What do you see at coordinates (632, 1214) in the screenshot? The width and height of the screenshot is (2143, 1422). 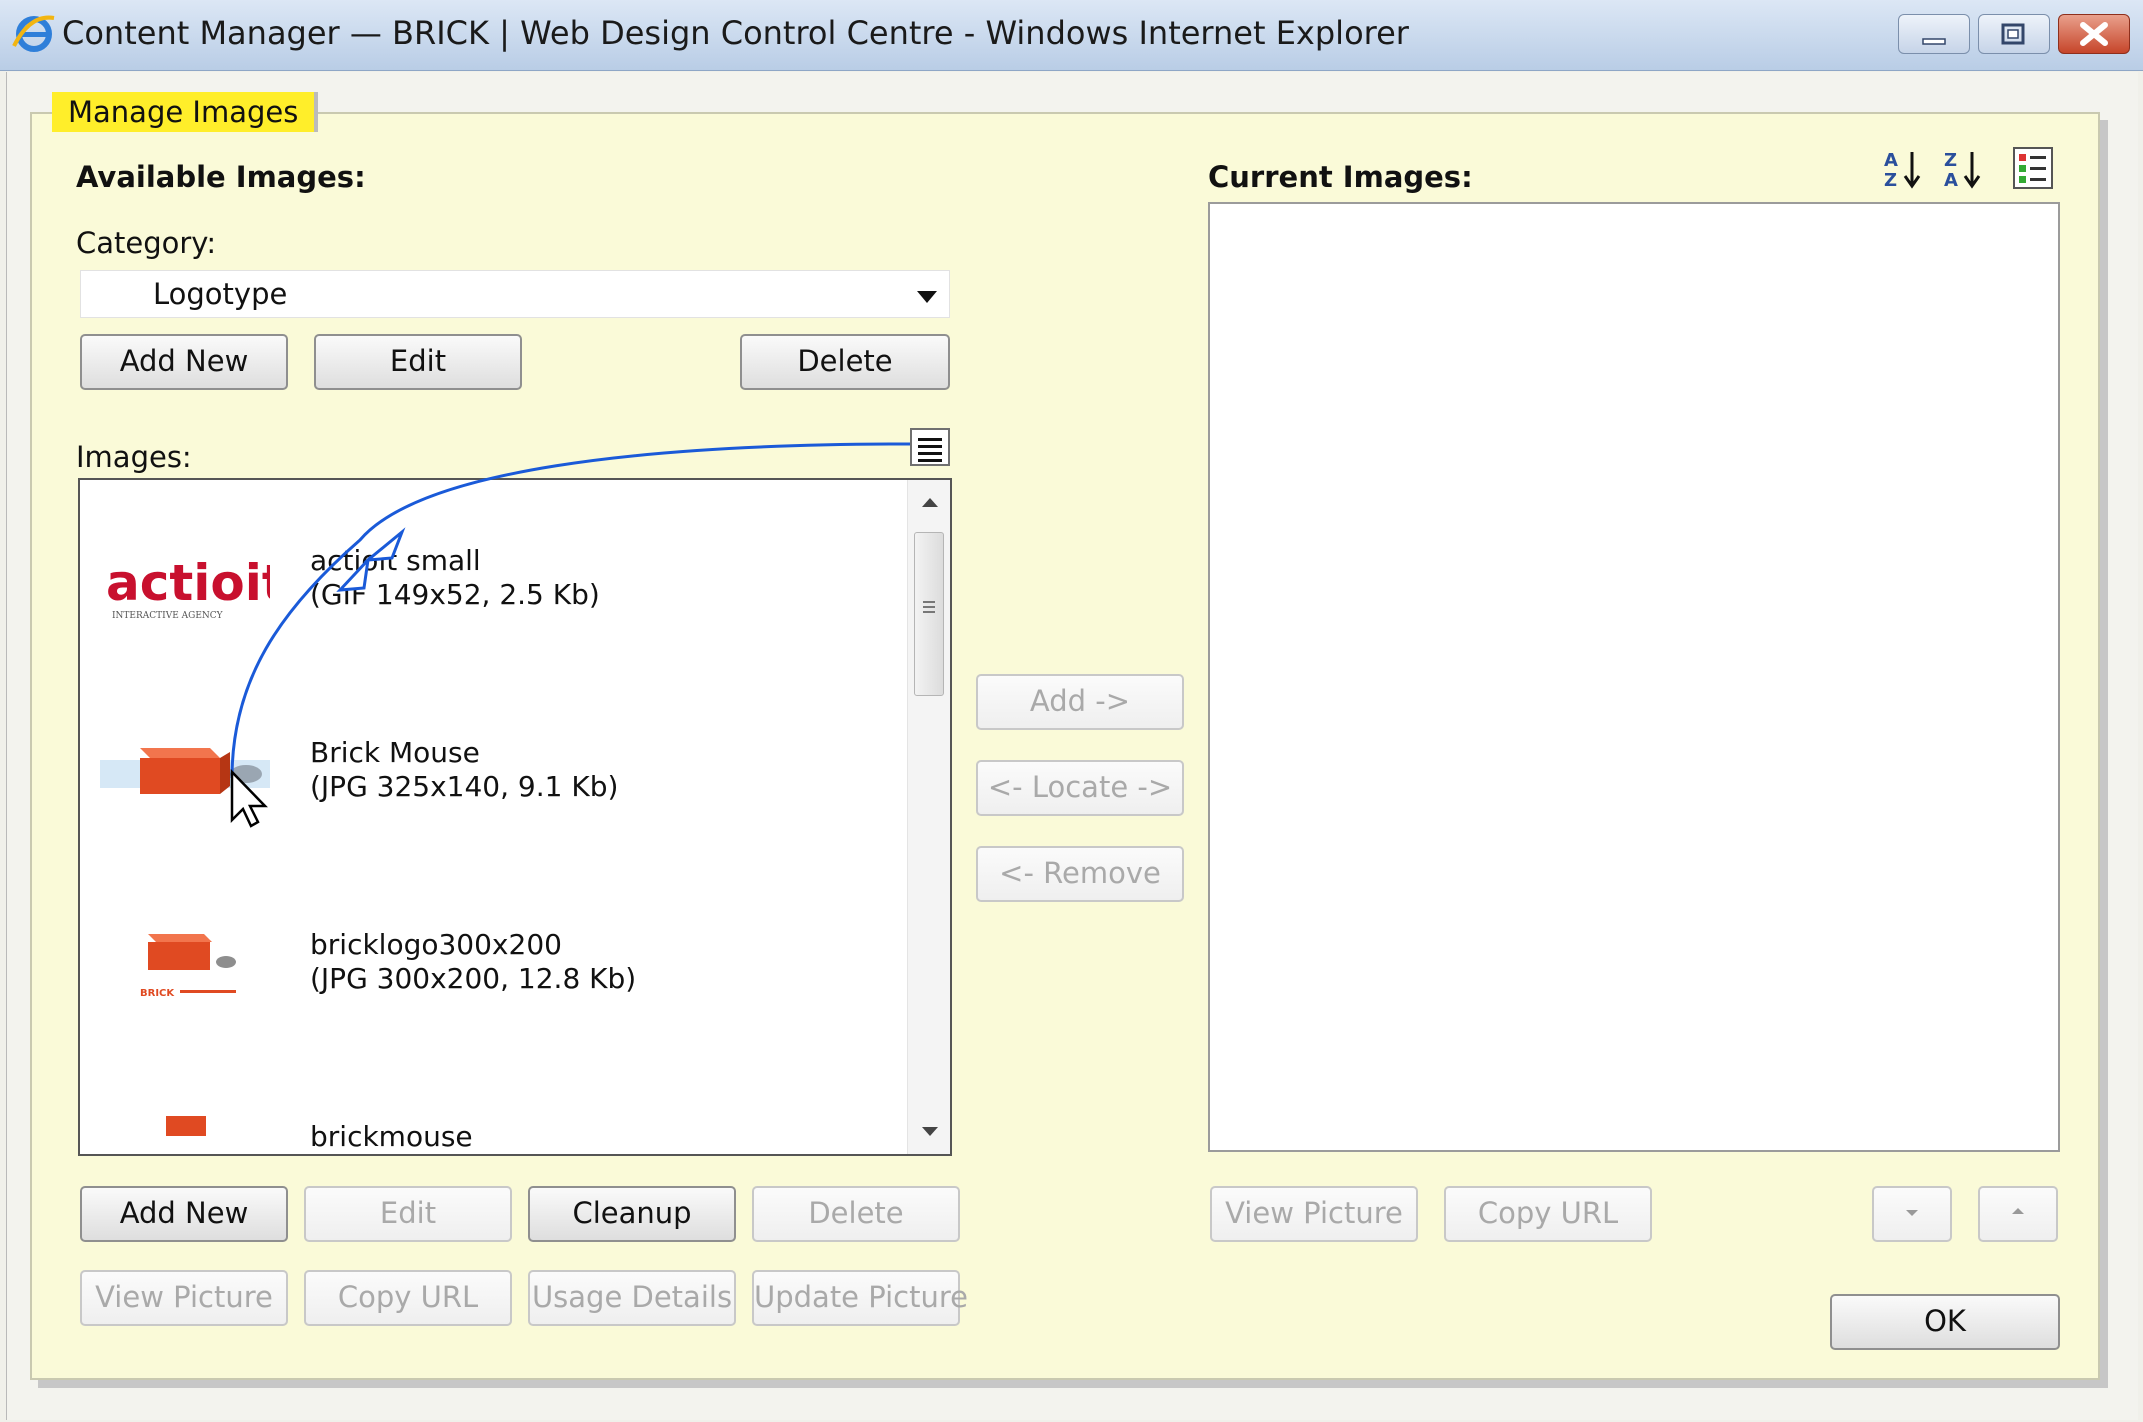 I see `cleanup-button: Cleanup` at bounding box center [632, 1214].